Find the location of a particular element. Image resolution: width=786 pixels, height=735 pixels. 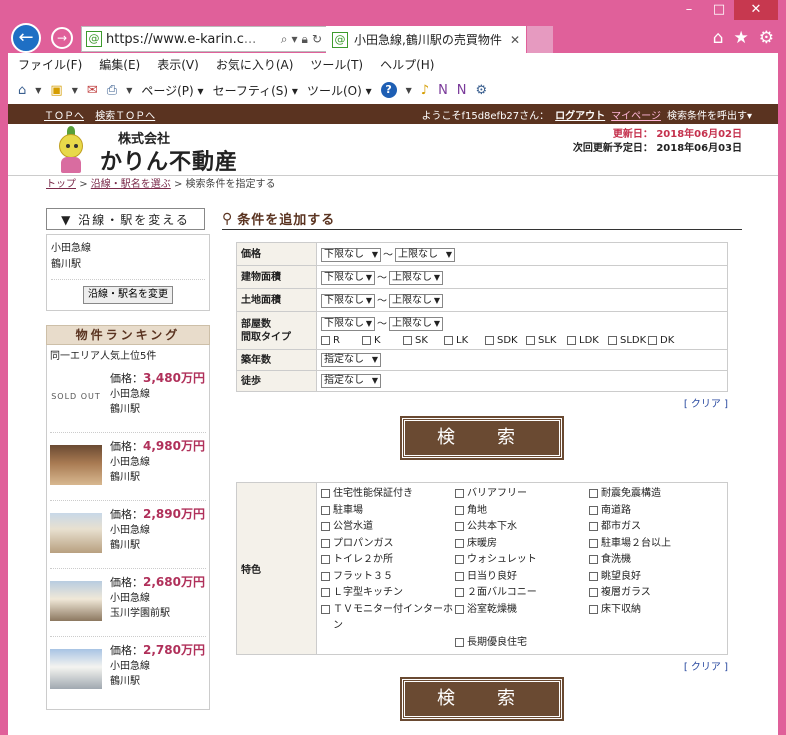

change-line-button: 沿線・駅名を変更 is located at coordinates (128, 295).